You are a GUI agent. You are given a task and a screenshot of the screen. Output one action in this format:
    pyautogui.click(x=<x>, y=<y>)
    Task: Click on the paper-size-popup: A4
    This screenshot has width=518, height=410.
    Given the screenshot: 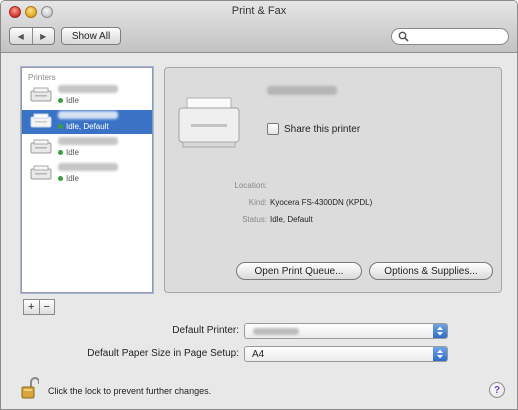 What is the action you would take?
    pyautogui.click(x=346, y=354)
    